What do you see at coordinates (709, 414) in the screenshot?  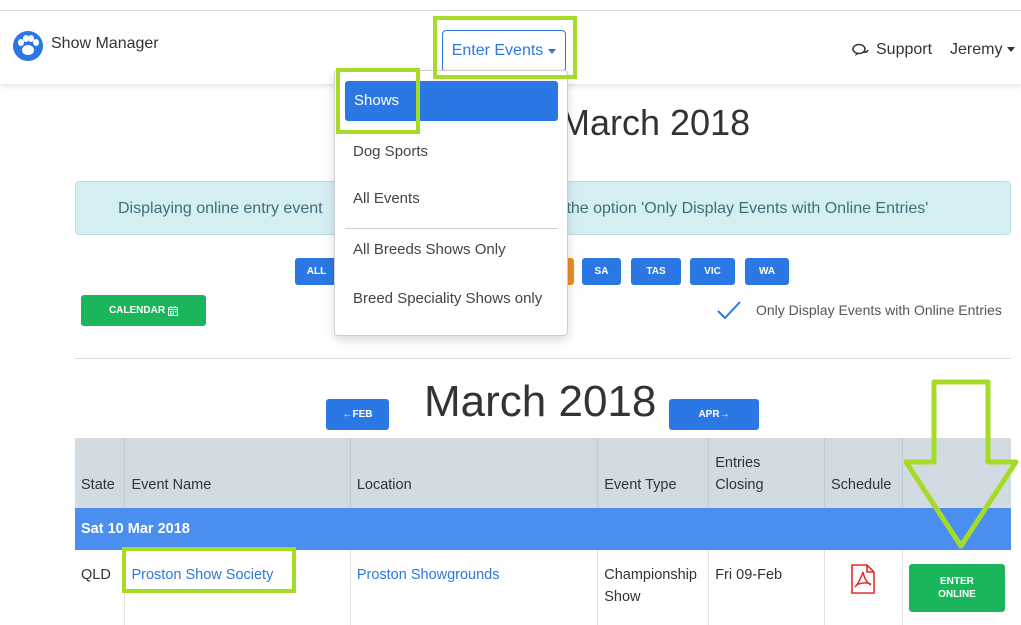 I see `next-month-label: APR` at bounding box center [709, 414].